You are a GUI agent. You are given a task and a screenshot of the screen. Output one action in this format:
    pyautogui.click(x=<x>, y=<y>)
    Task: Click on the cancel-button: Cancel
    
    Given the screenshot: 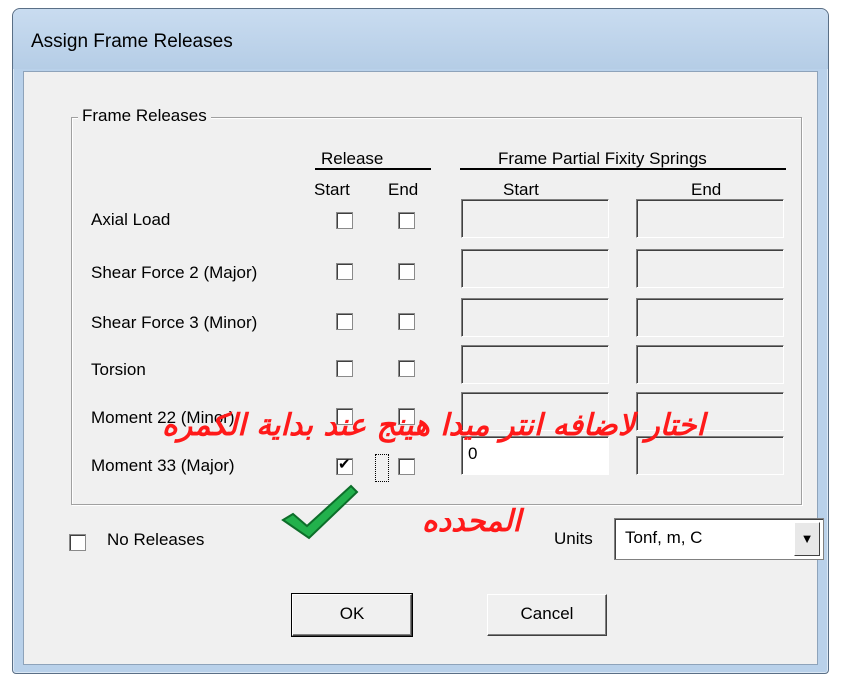 What is the action you would take?
    pyautogui.click(x=547, y=615)
    